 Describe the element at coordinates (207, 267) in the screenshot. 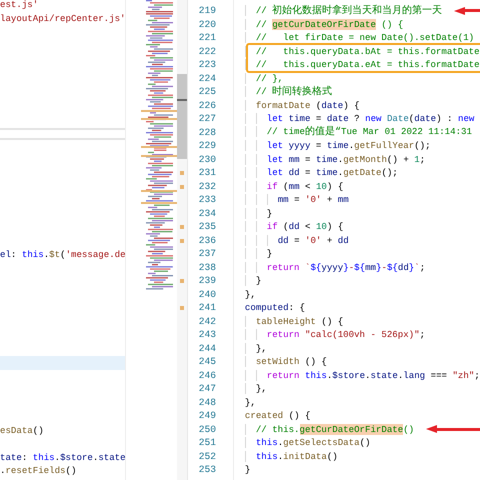

I see `line-number: 238` at that location.